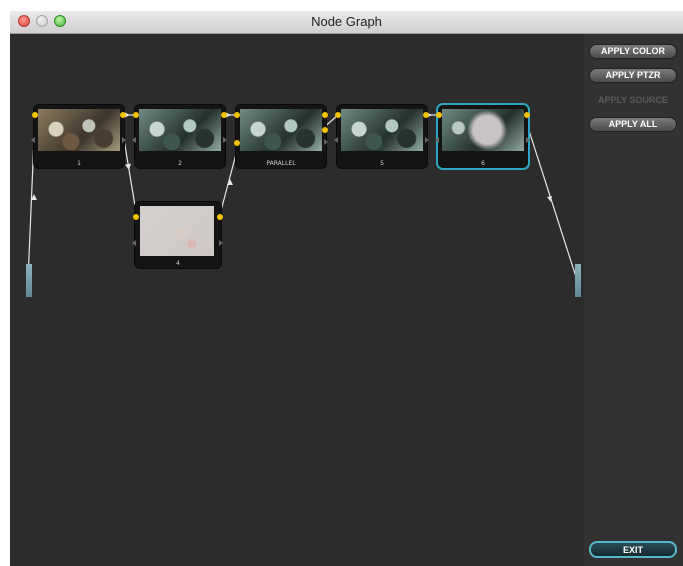 The image size is (683, 566). I want to click on graph-input-port, so click(29, 280).